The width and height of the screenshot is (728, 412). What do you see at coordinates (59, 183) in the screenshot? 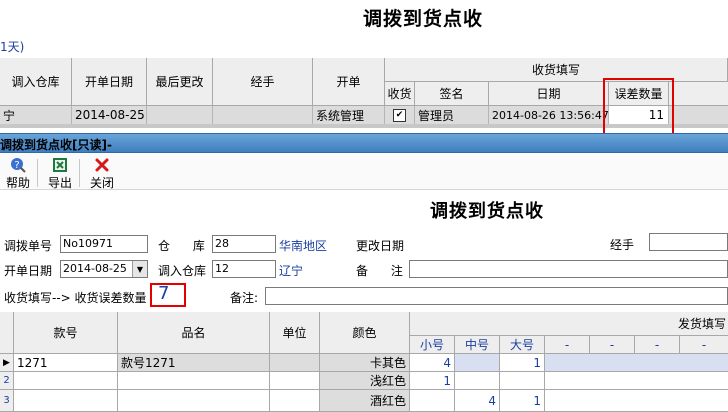
I see `export-label: 导出` at bounding box center [59, 183].